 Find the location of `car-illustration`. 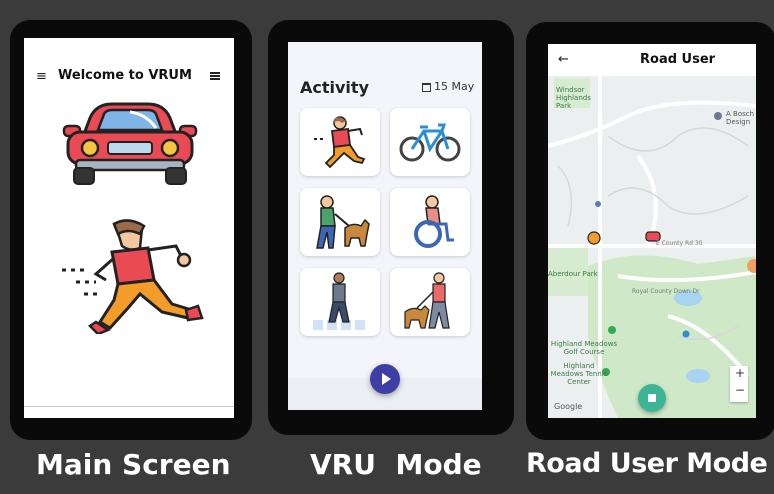

car-illustration is located at coordinates (130, 143).